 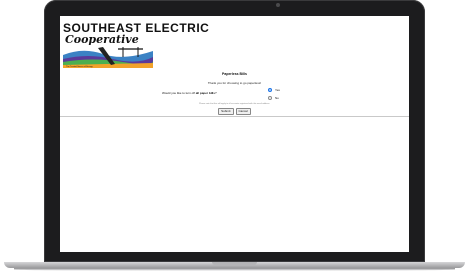 What do you see at coordinates (226, 111) in the screenshot?
I see `submit-button: Submit` at bounding box center [226, 111].